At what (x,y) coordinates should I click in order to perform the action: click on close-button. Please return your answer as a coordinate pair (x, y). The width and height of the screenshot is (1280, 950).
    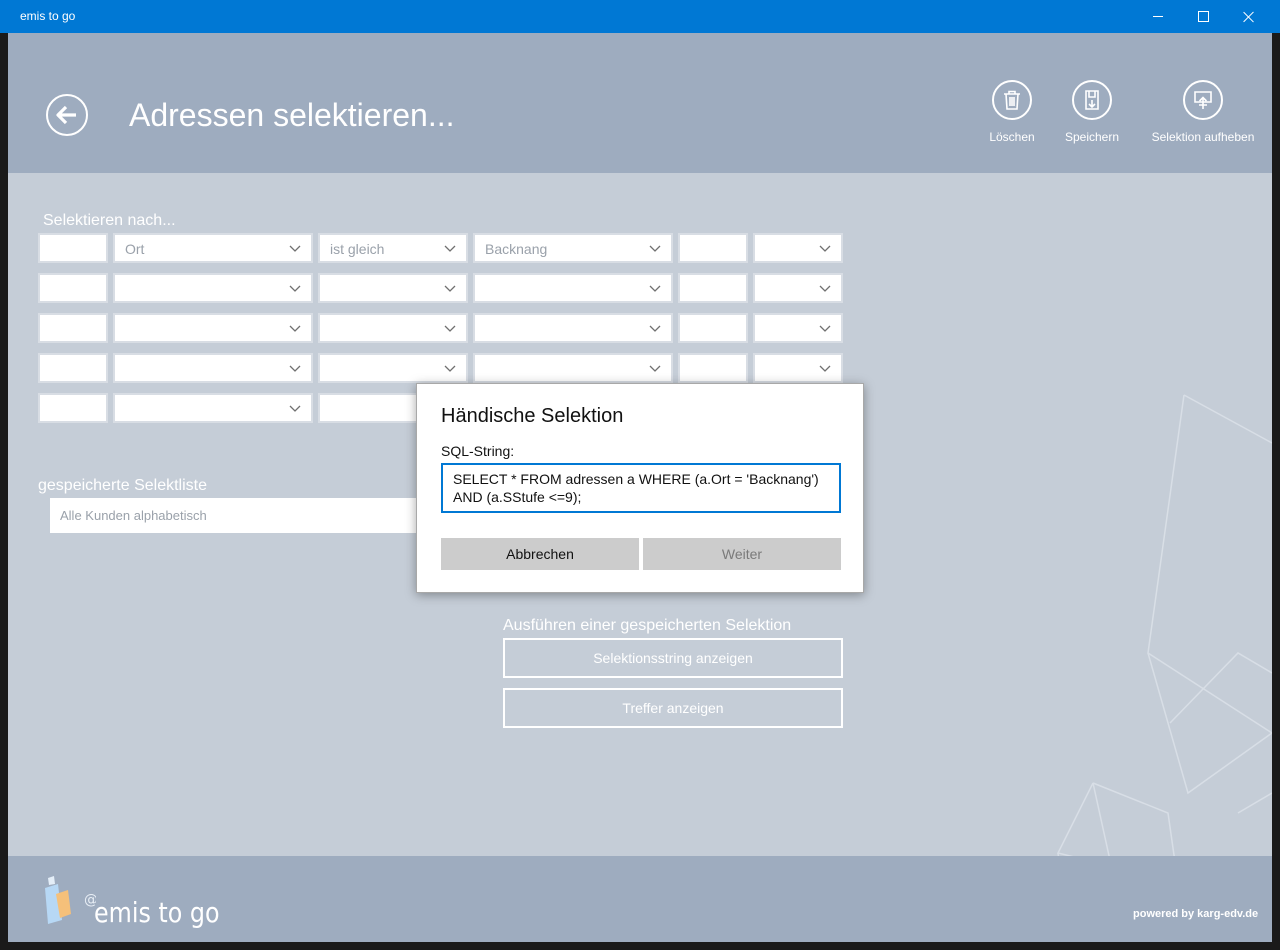
    Looking at the image, I should click on (1249, 16).